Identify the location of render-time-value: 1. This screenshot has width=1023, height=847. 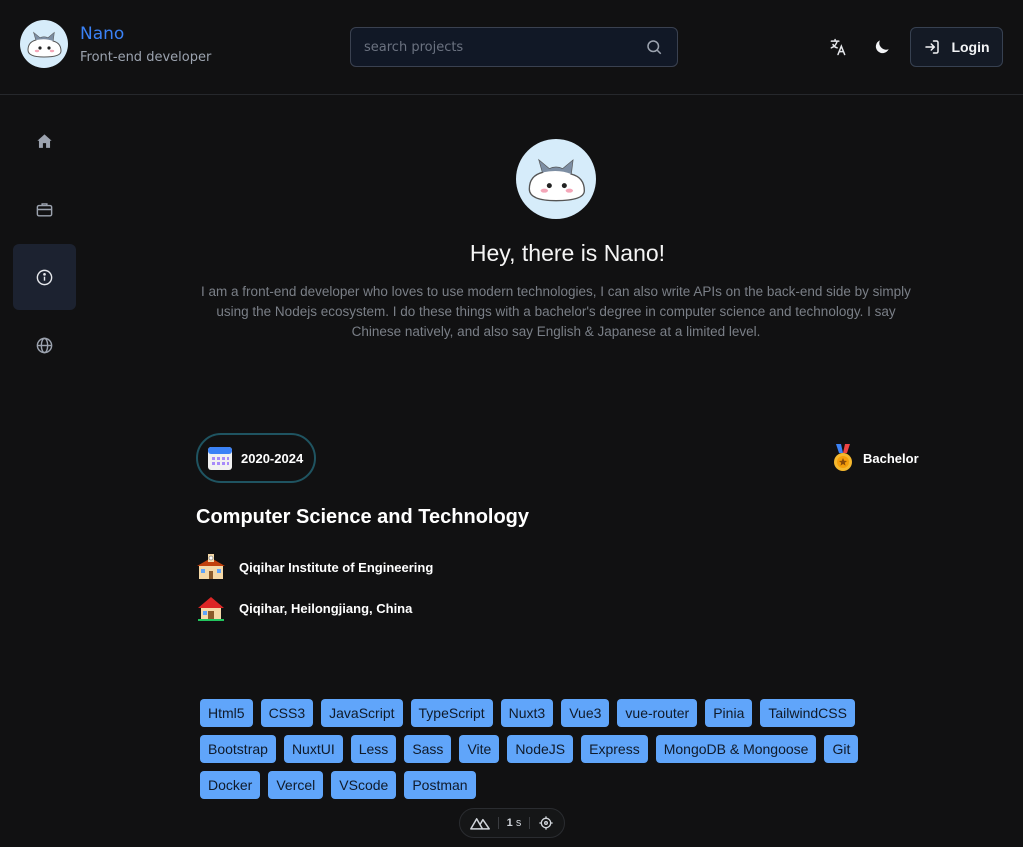
(509, 823).